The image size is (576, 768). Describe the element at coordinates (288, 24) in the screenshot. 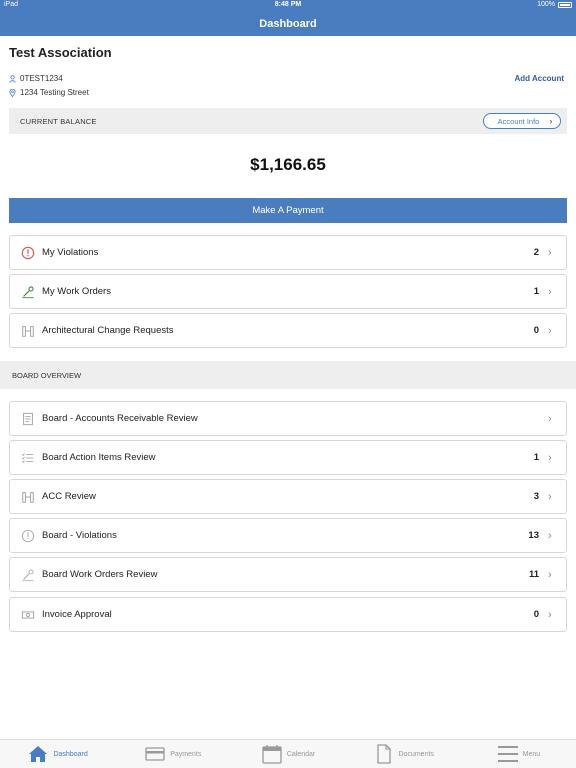

I see `nav-title: Dashboard` at that location.